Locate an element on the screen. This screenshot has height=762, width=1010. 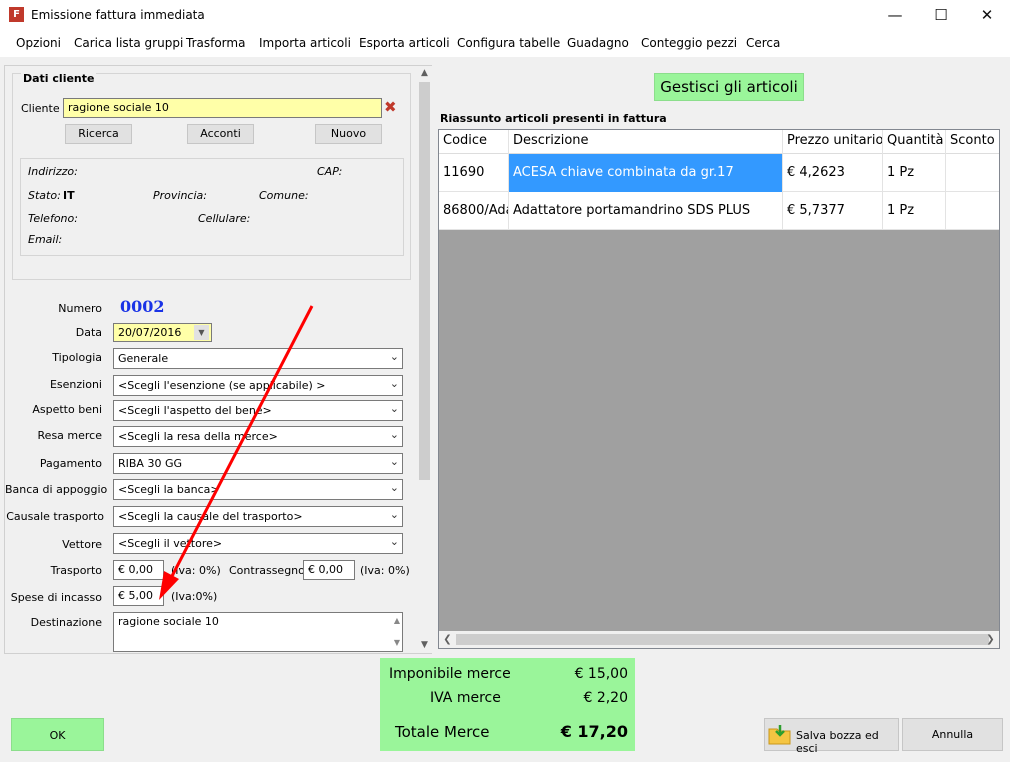
esenzioni-label: Esenzioni is located at coordinates (75, 384).